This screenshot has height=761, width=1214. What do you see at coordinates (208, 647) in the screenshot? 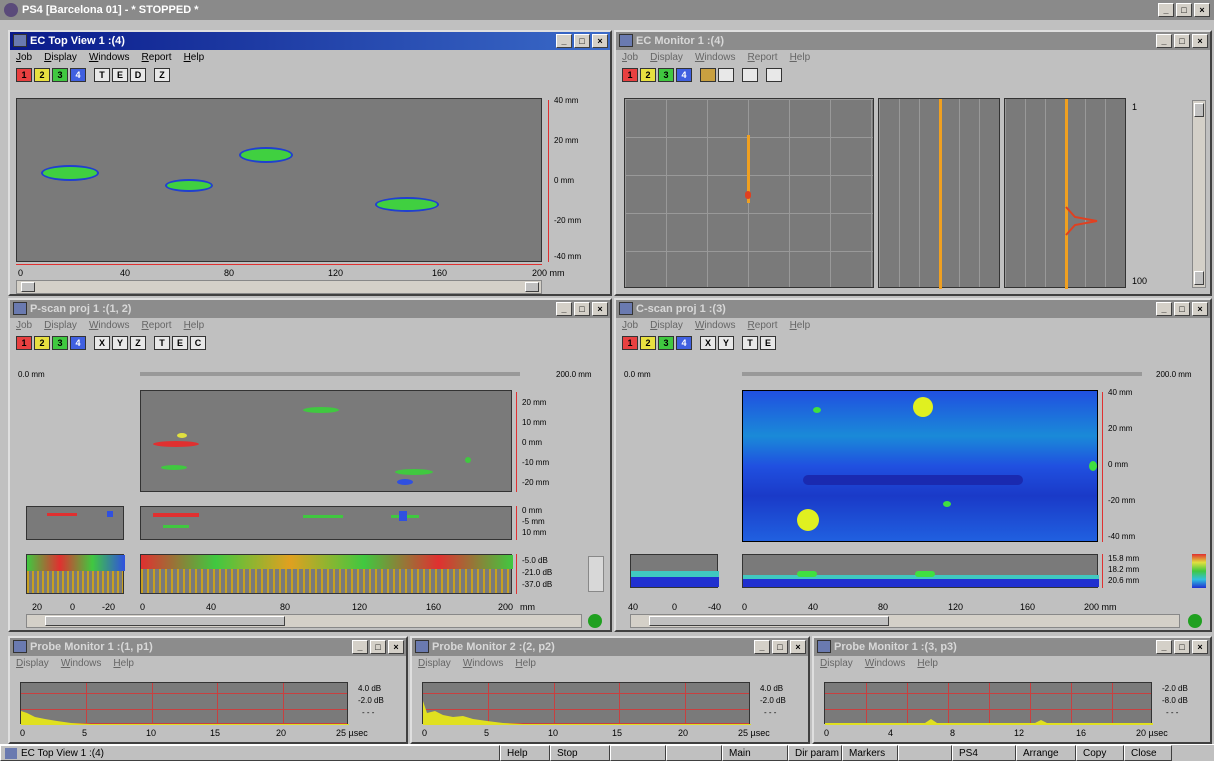
I see `window-title-bar: Probe Monitor 1 :(1, p1) _ □ ×` at bounding box center [208, 647].